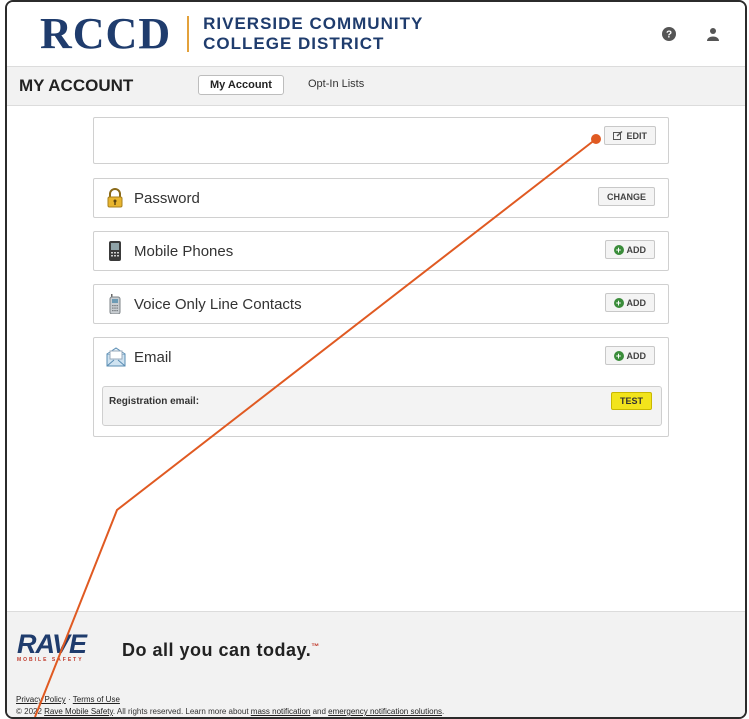 This screenshot has width=749, height=719. I want to click on annotation-dot, so click(596, 139).